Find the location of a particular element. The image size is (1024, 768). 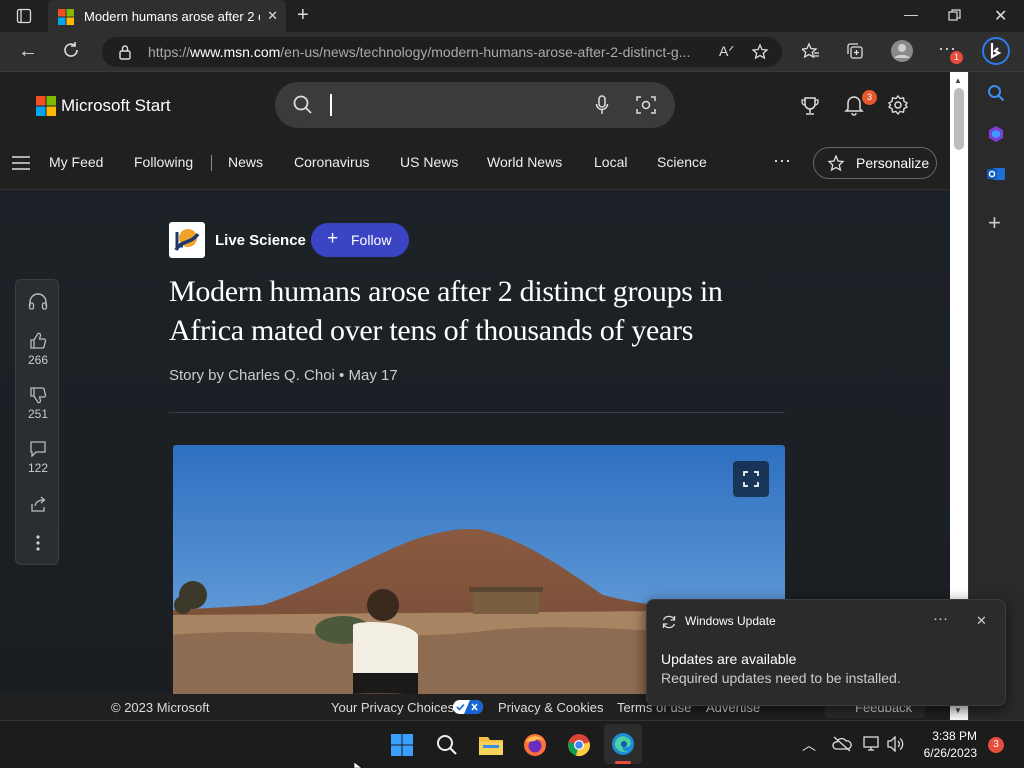

scroll-down-icon: ▼ is located at coordinates (958, 710).